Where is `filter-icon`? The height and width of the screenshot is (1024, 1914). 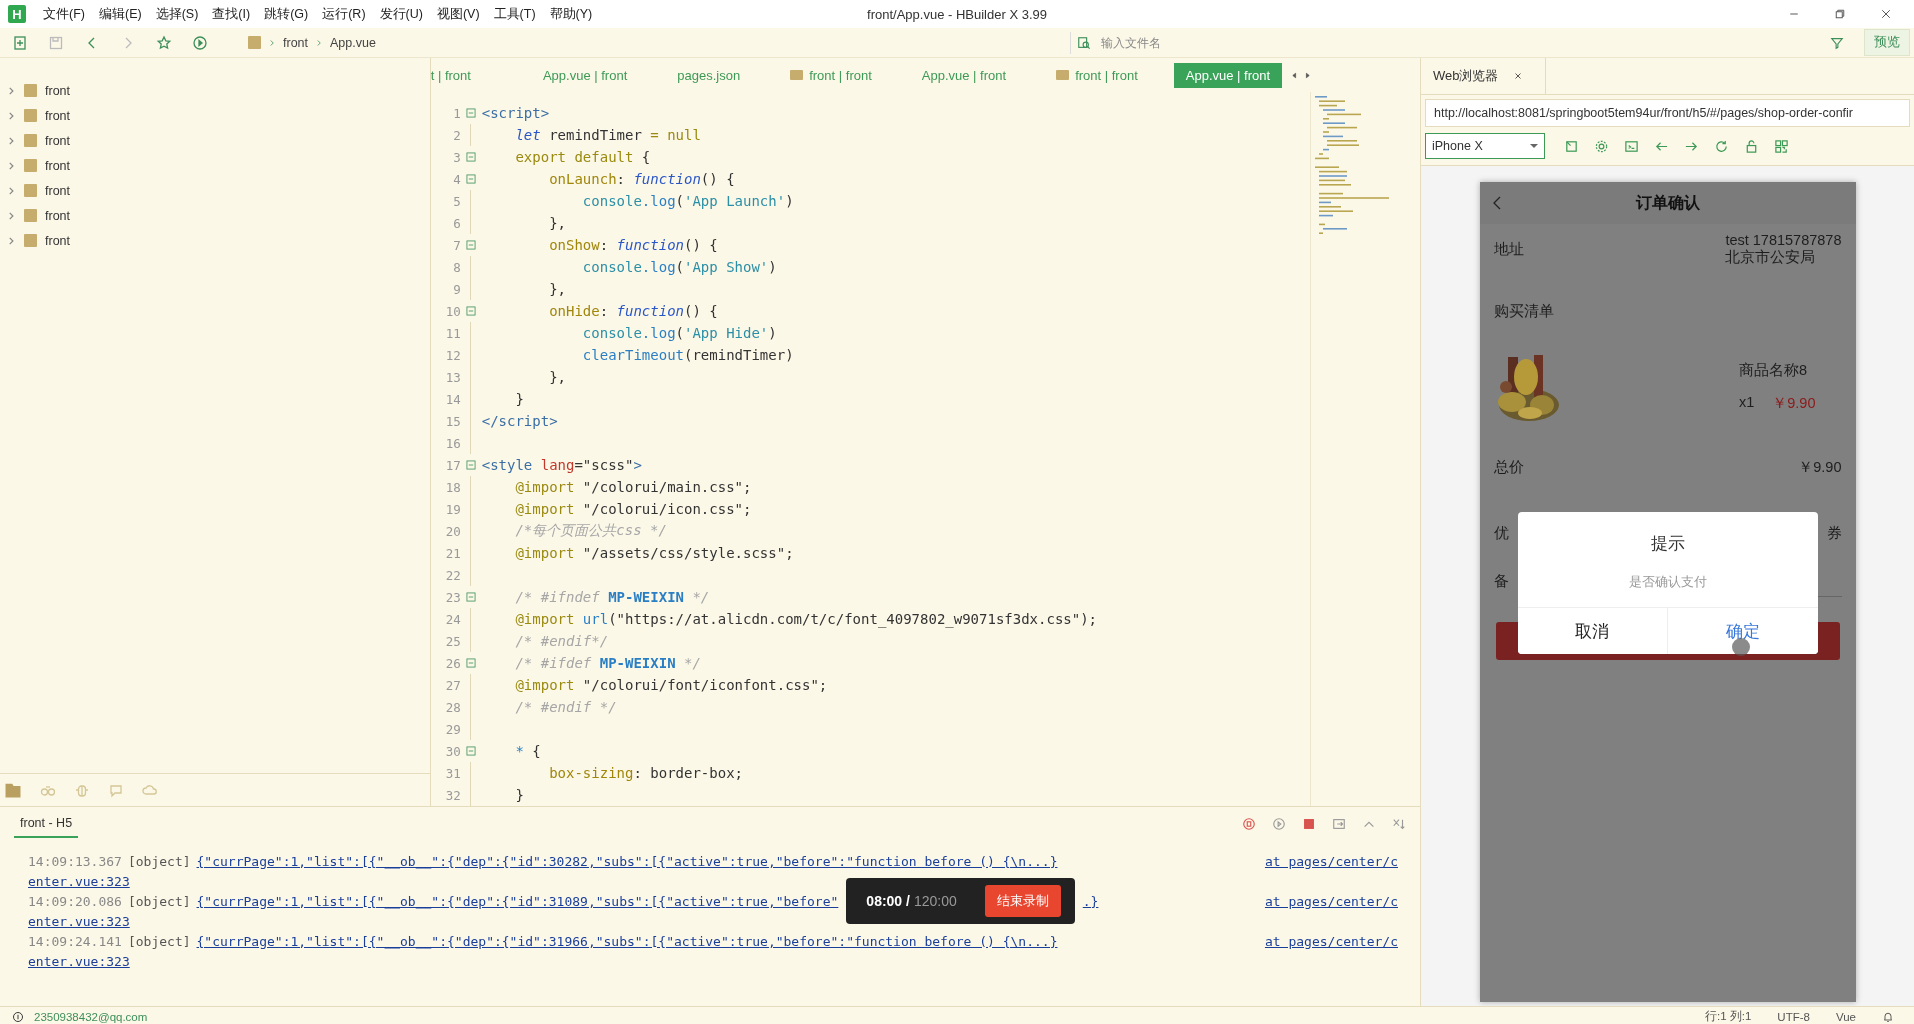
filter-icon is located at coordinates (1837, 42).